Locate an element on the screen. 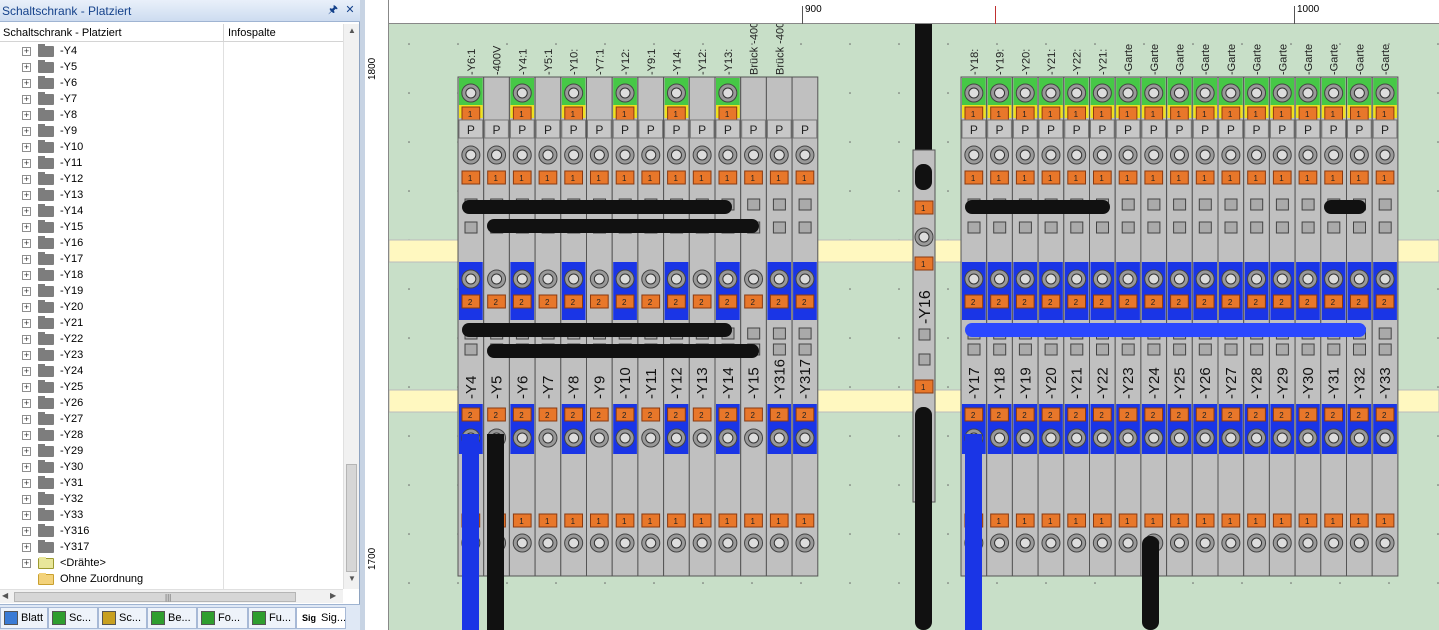 This screenshot has height=630, width=1439. tree-item: + -Y23 is located at coordinates (170, 355).